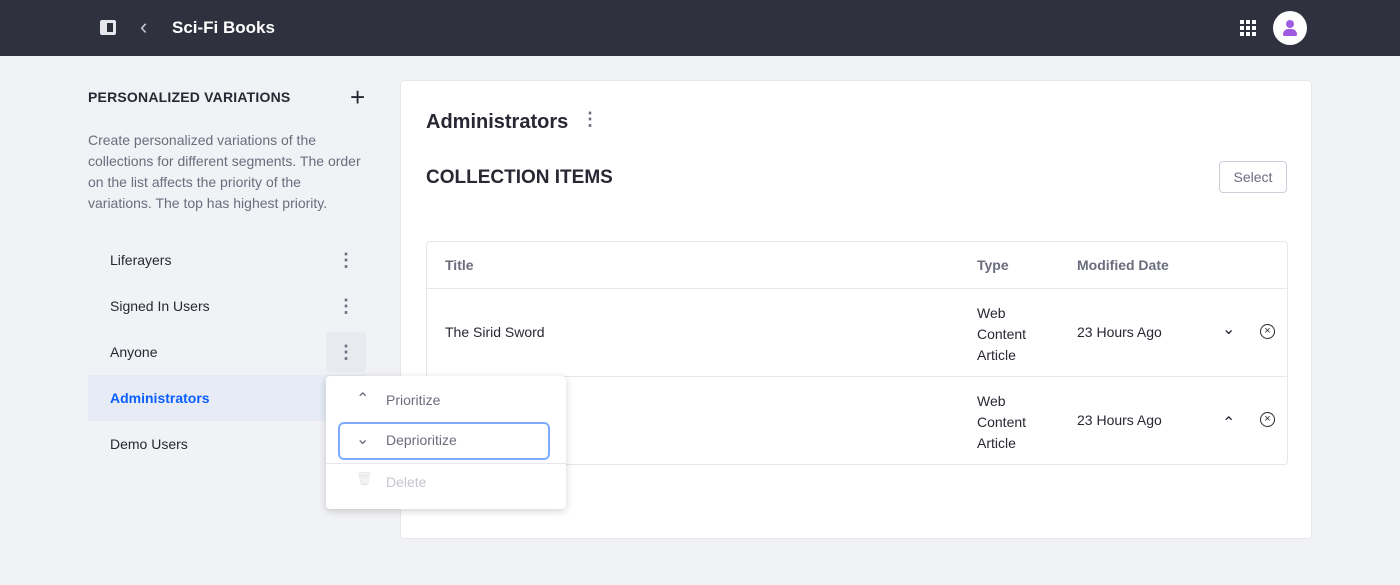 The width and height of the screenshot is (1400, 585). I want to click on variation-item: Liferayers, so click(227, 260).